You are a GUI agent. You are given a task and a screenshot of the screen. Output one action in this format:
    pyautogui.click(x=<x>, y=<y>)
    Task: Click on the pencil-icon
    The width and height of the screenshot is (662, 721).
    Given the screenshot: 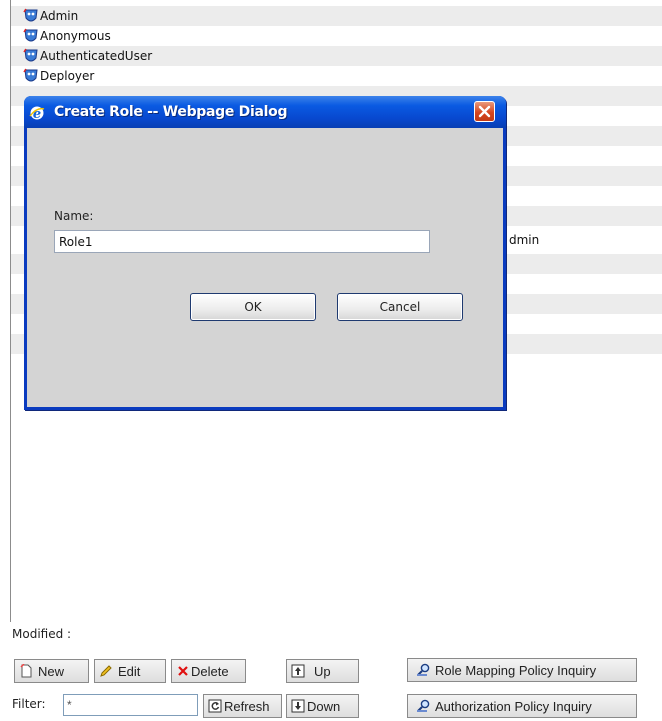 What is the action you would take?
    pyautogui.click(x=106, y=671)
    